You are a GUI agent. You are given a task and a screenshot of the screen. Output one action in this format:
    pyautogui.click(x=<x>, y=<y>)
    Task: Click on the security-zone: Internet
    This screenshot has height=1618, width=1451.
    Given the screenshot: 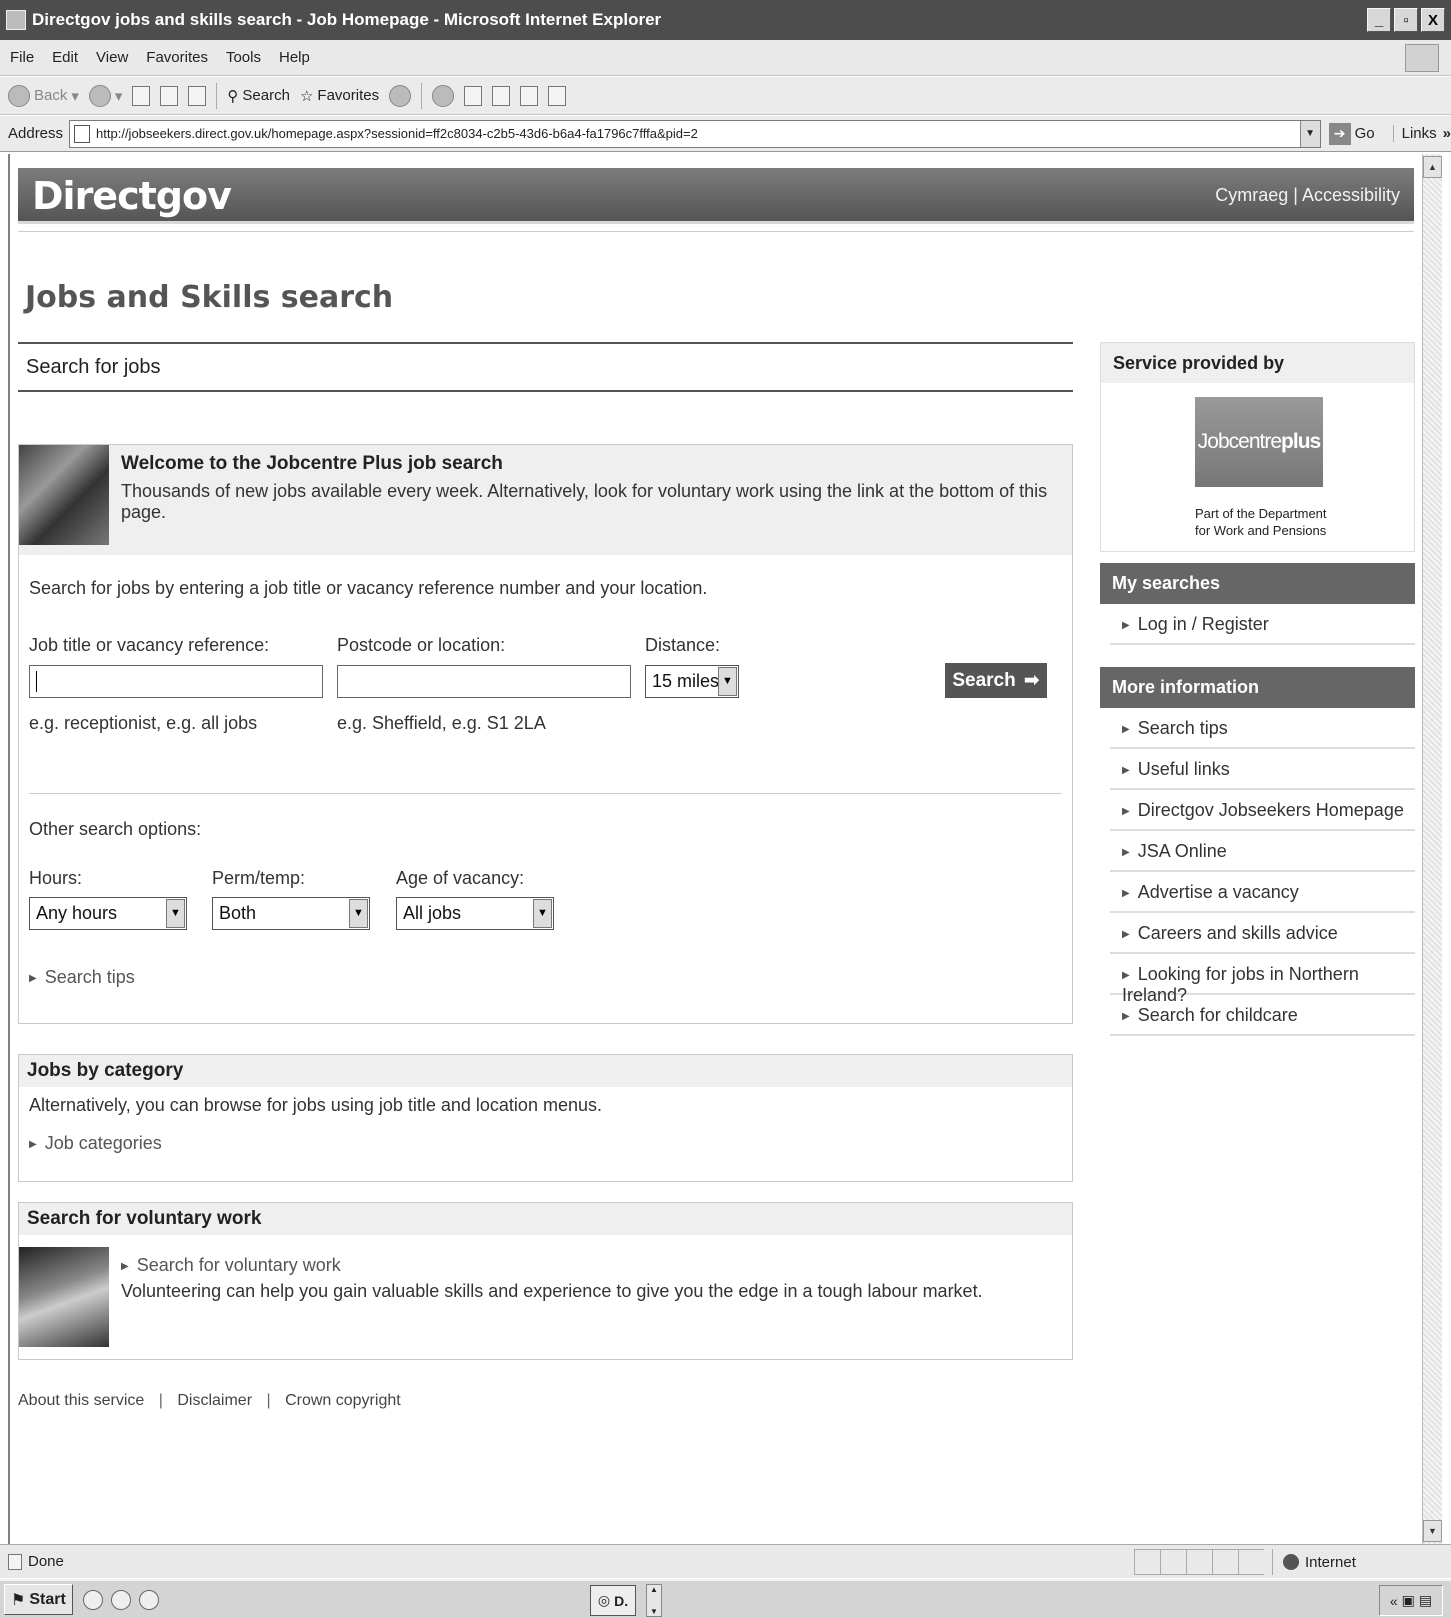 What is the action you would take?
    pyautogui.click(x=1357, y=1562)
    